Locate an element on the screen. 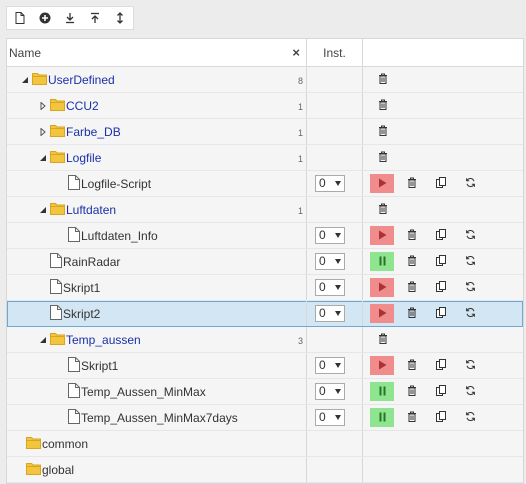  script-row: Temp_Aussen_MinMax 0 is located at coordinates (265, 392).